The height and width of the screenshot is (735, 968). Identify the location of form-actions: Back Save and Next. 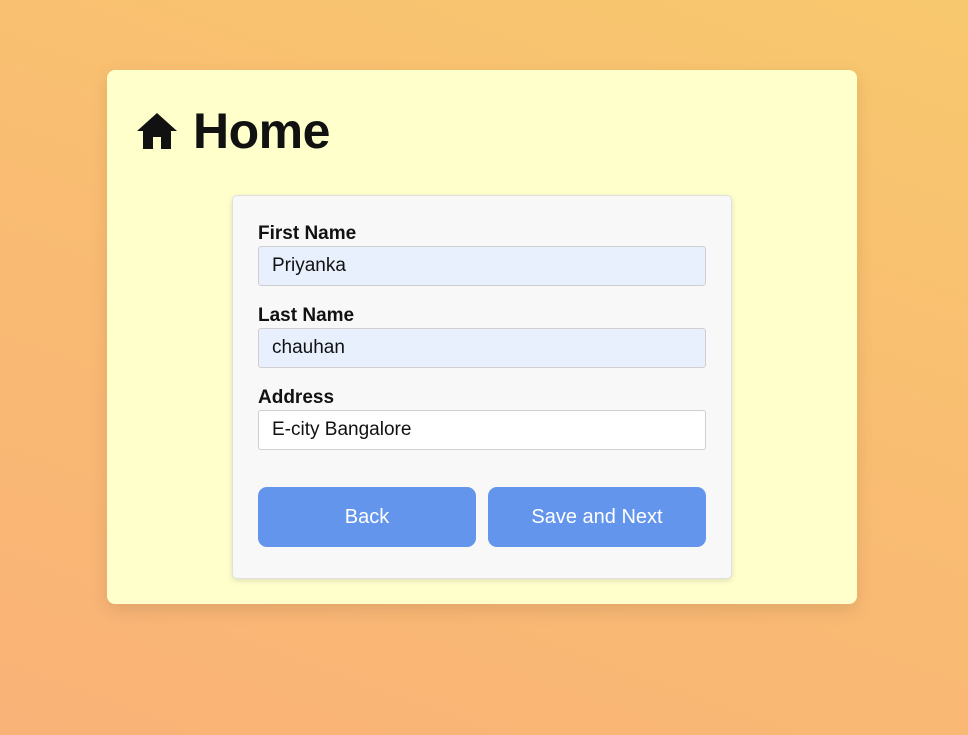
(482, 517).